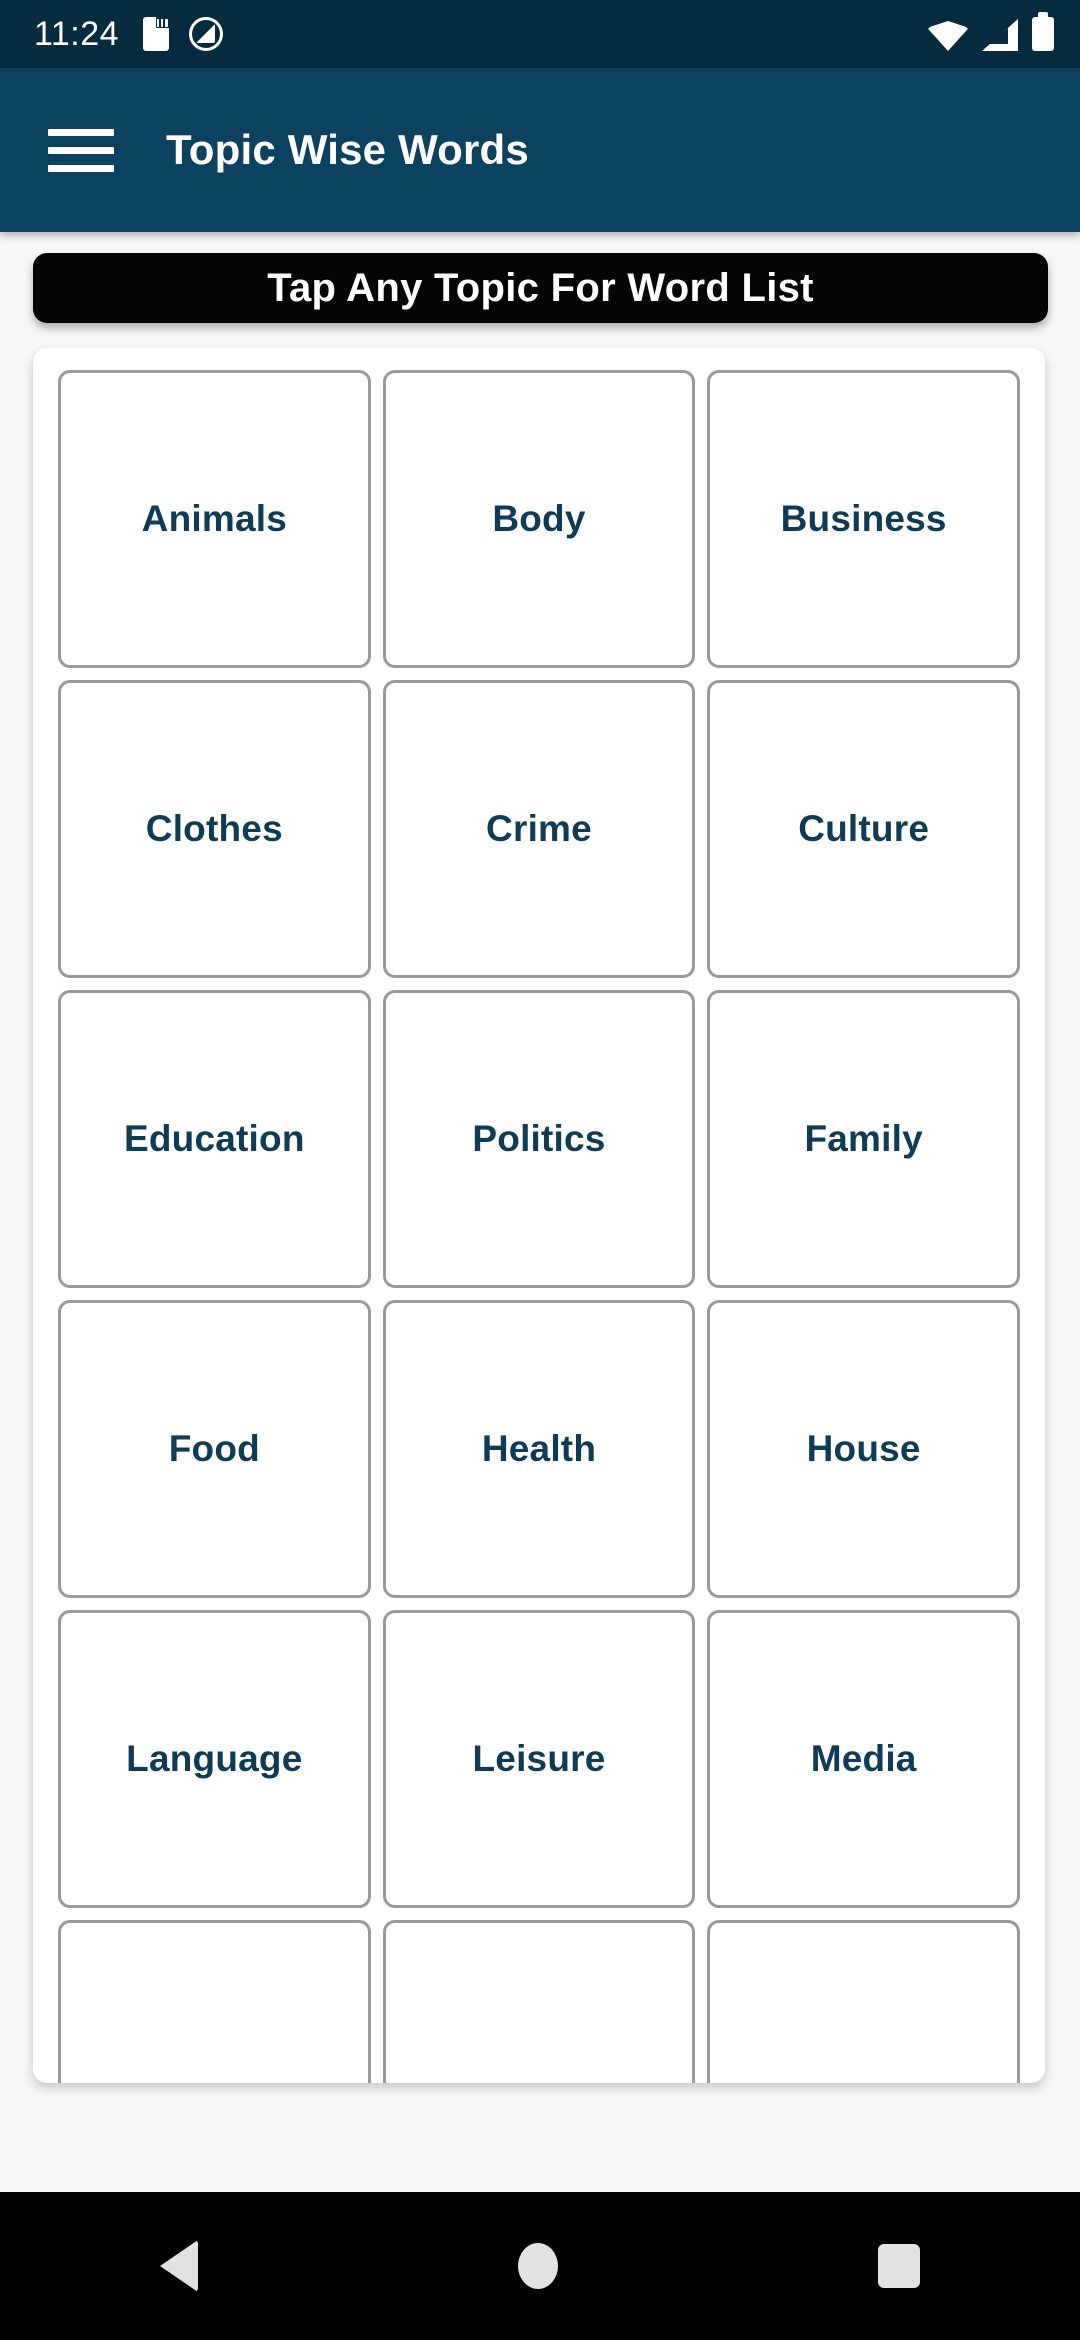 The height and width of the screenshot is (2340, 1080). What do you see at coordinates (206, 34) in the screenshot?
I see `data-saver-icon` at bounding box center [206, 34].